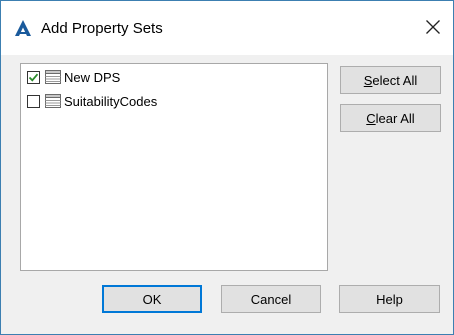  What do you see at coordinates (395, 80) in the screenshot?
I see `select-all-label: elect All` at bounding box center [395, 80].